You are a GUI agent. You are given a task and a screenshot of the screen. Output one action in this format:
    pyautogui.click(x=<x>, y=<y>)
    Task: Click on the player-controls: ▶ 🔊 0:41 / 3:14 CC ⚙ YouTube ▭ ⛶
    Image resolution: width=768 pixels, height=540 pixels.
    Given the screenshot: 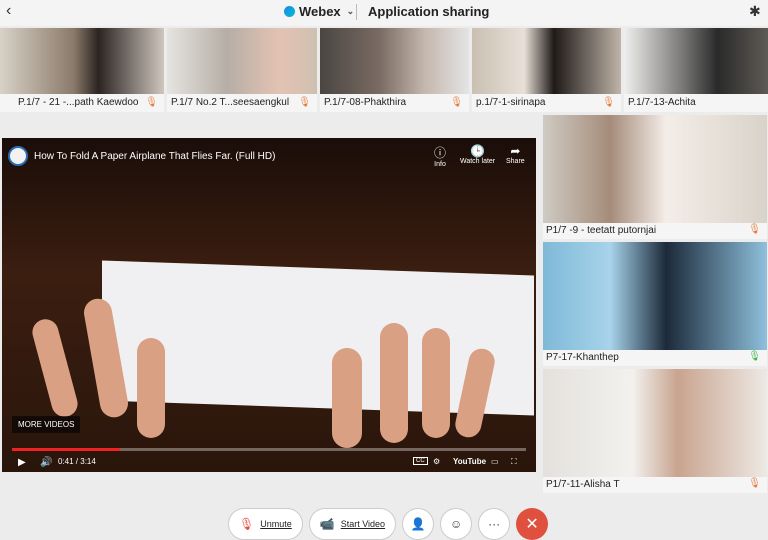 What is the action you would take?
    pyautogui.click(x=269, y=463)
    